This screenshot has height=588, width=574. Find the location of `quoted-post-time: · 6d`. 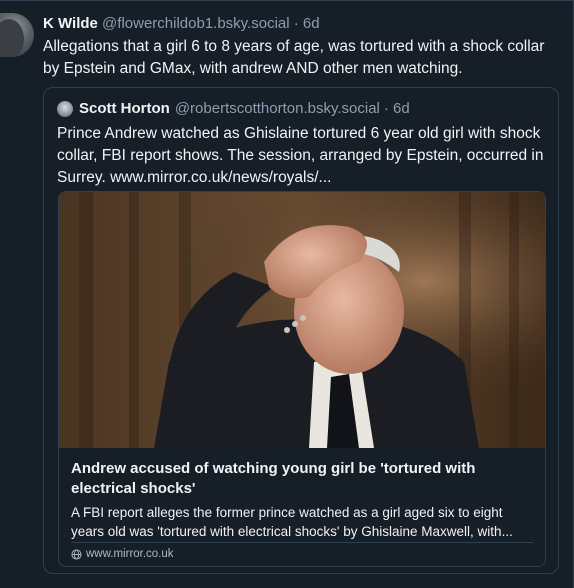

quoted-post-time: · 6d is located at coordinates (397, 109).